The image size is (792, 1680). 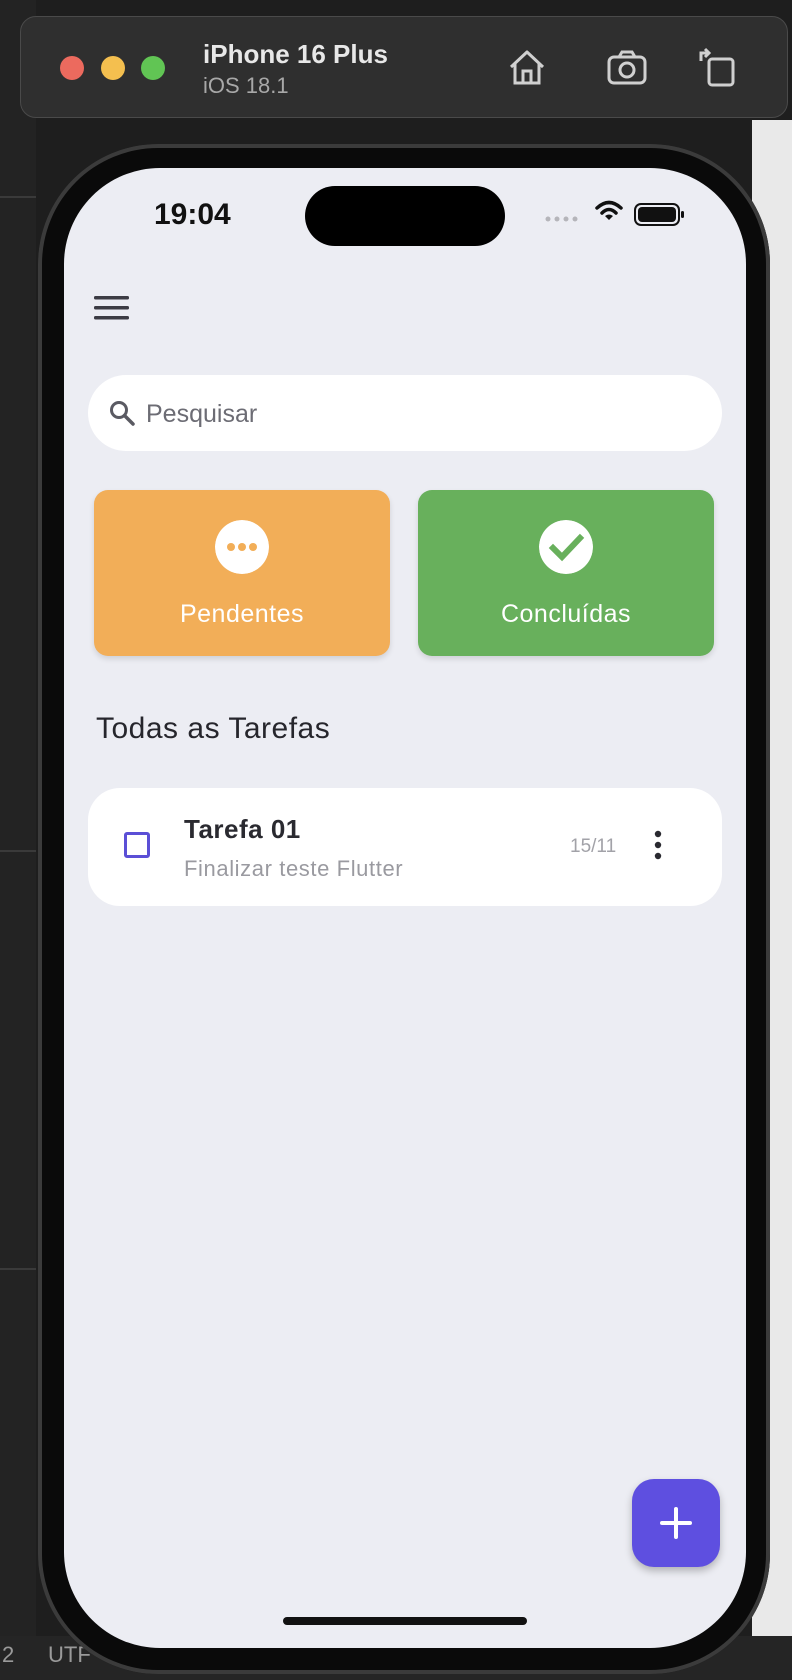 I want to click on minimize-window-button, so click(x=113, y=68).